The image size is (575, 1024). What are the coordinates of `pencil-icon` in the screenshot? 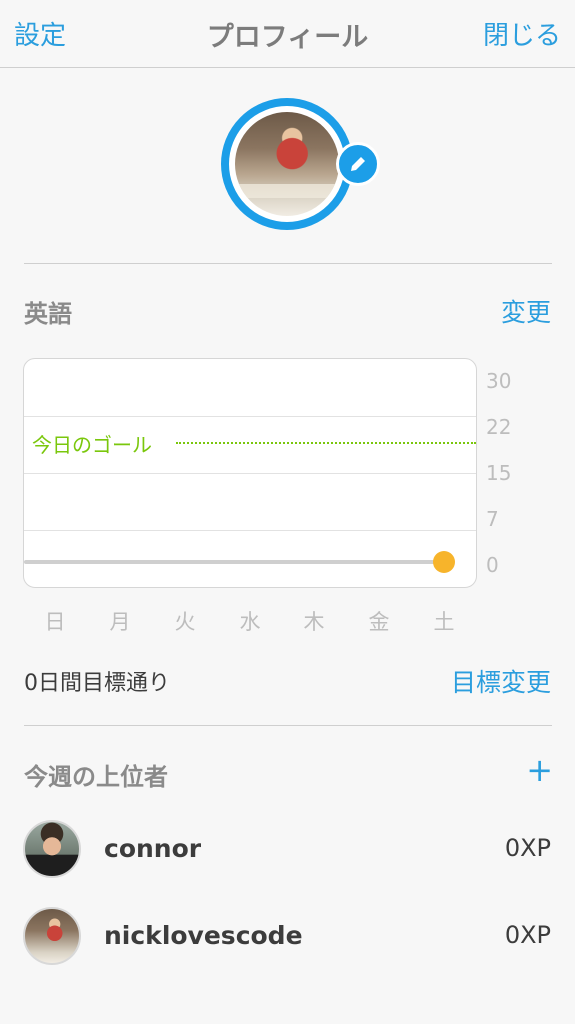 It's located at (359, 163).